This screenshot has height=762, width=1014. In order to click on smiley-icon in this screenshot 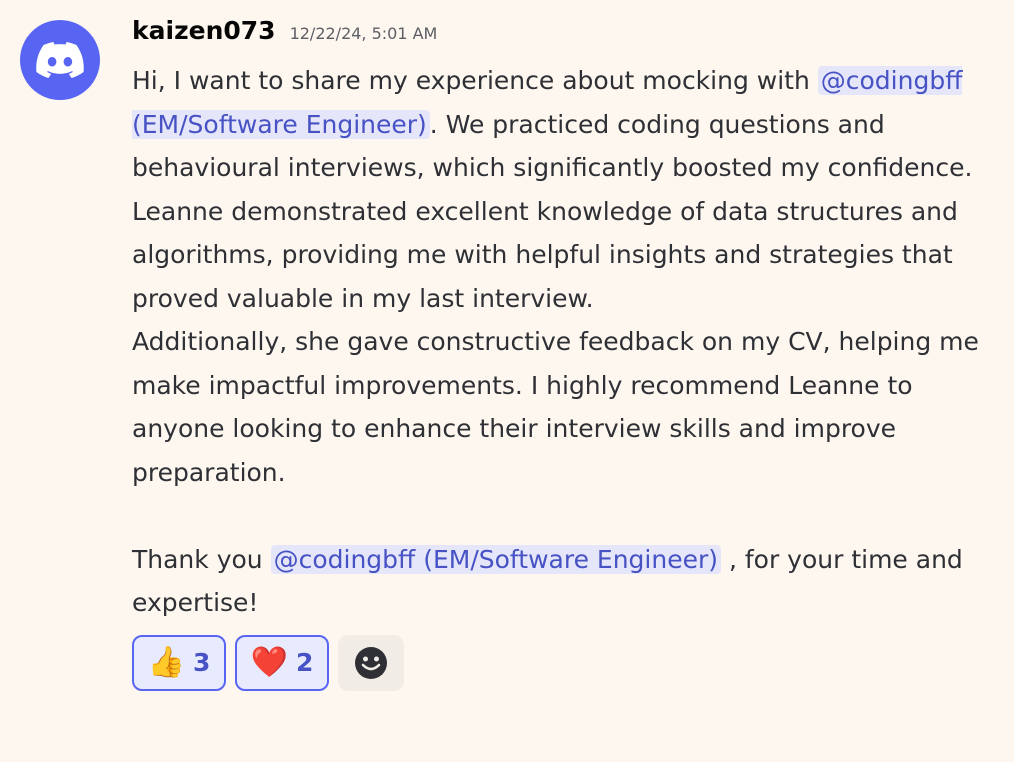, I will do `click(371, 662)`.